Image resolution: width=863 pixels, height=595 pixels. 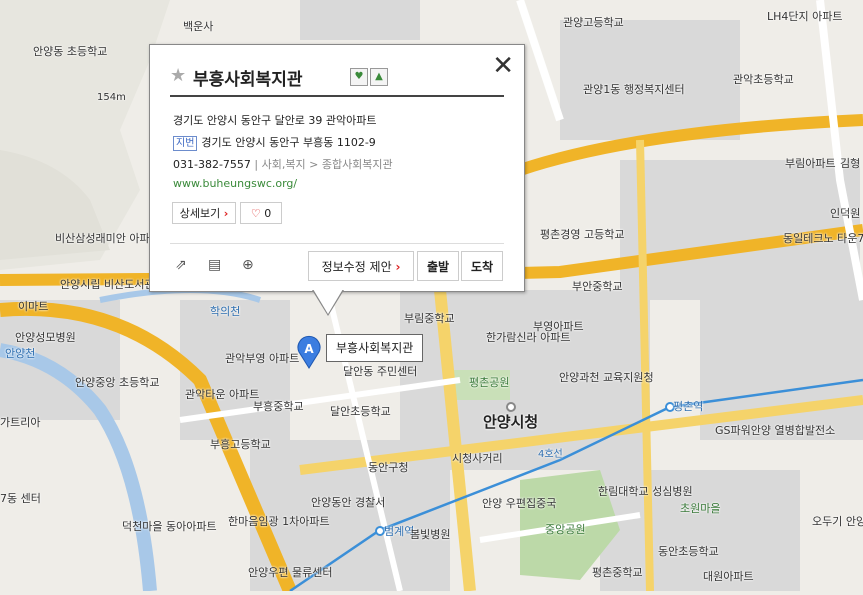 I want to click on map-label: 동일테크노 타운7차, so click(x=823, y=238).